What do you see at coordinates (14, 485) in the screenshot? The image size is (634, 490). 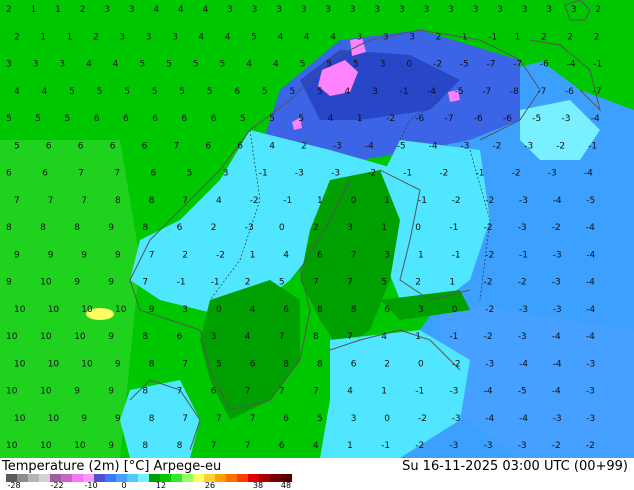 I see `scale-tick: -28` at bounding box center [14, 485].